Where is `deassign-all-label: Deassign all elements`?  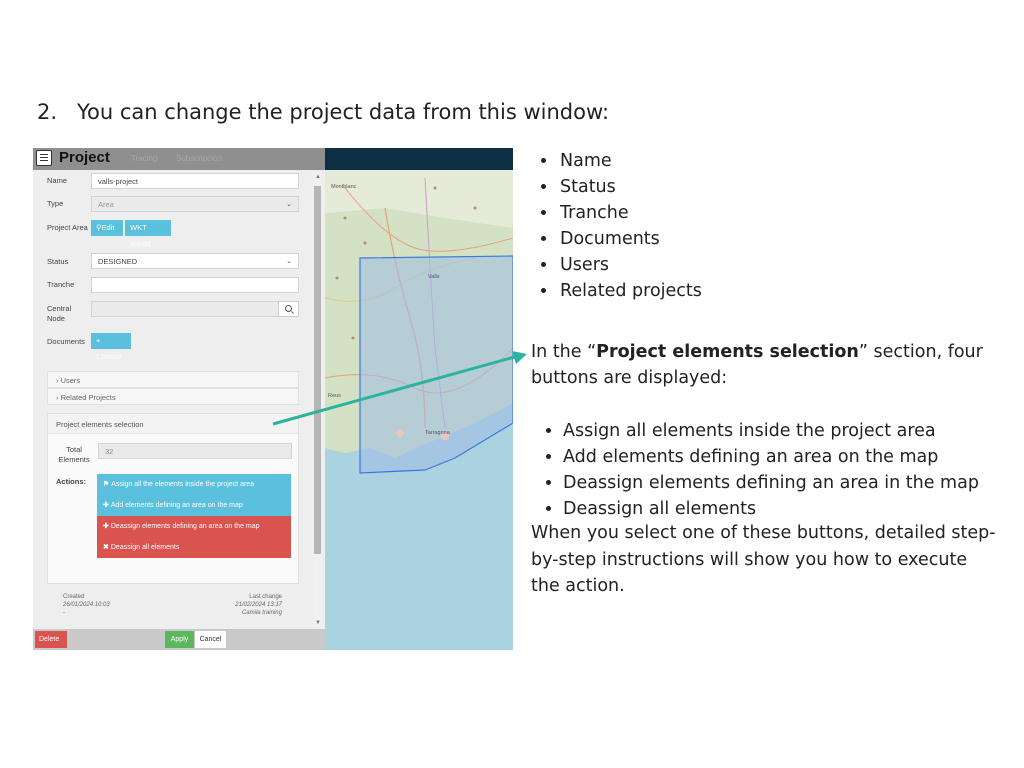 deassign-all-label: Deassign all elements is located at coordinates (145, 547).